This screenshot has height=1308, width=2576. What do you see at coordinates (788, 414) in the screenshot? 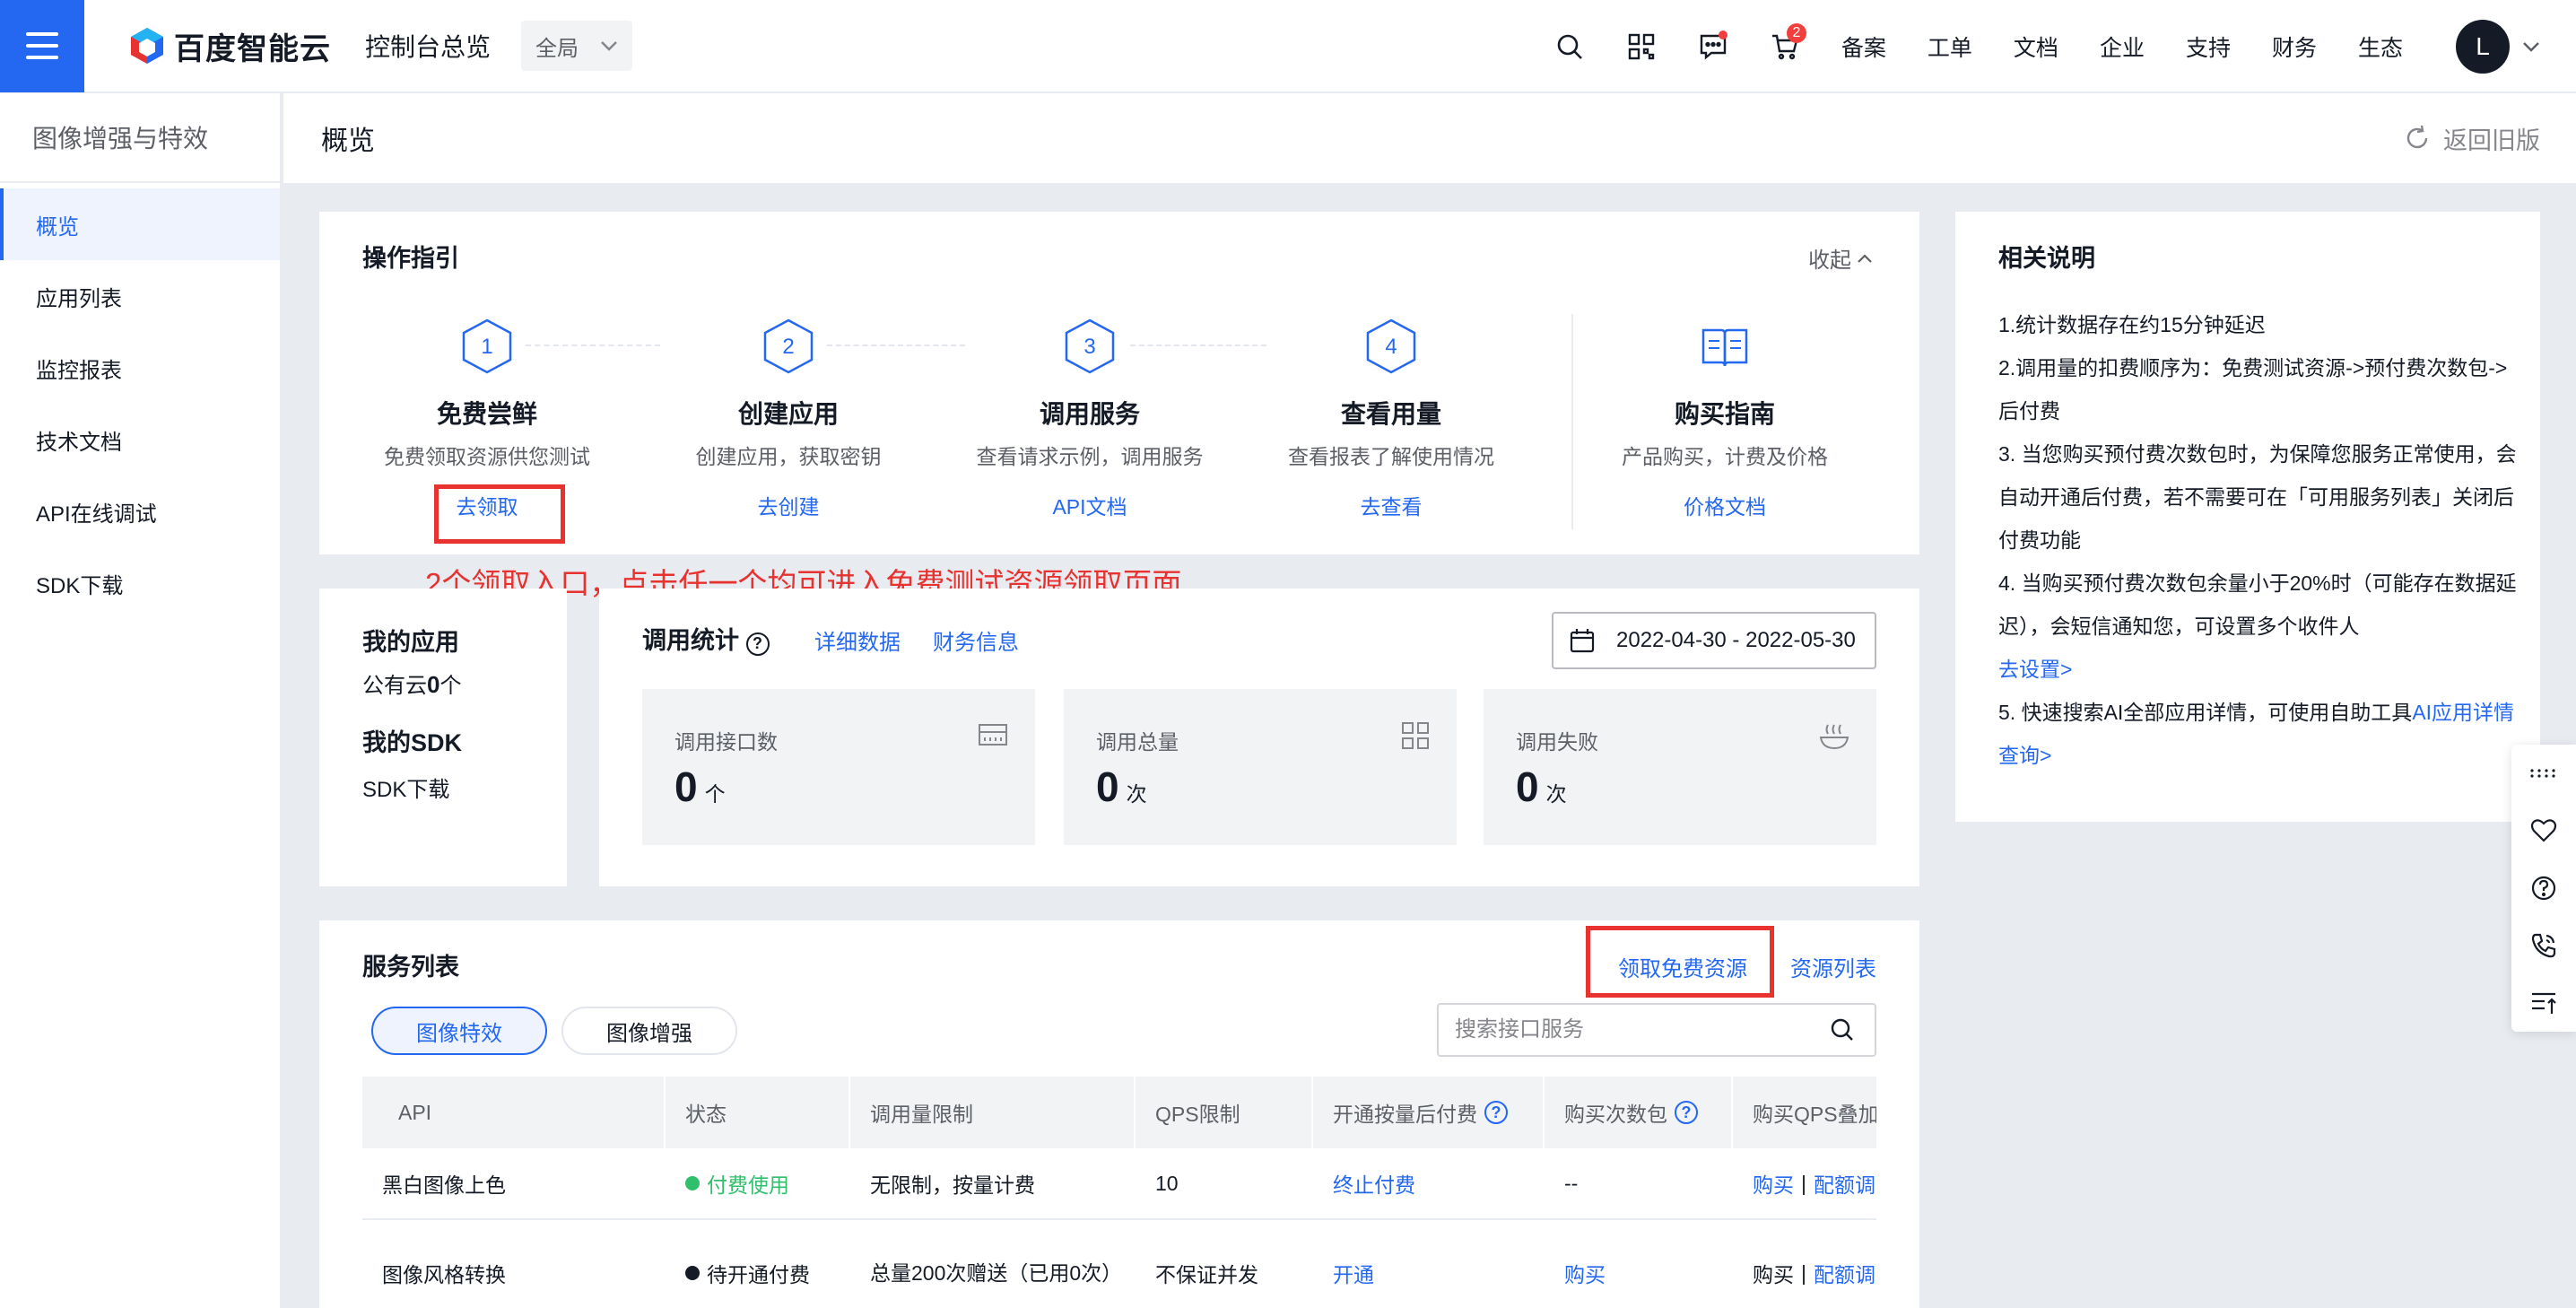
I see `step-name: 创建应用` at bounding box center [788, 414].